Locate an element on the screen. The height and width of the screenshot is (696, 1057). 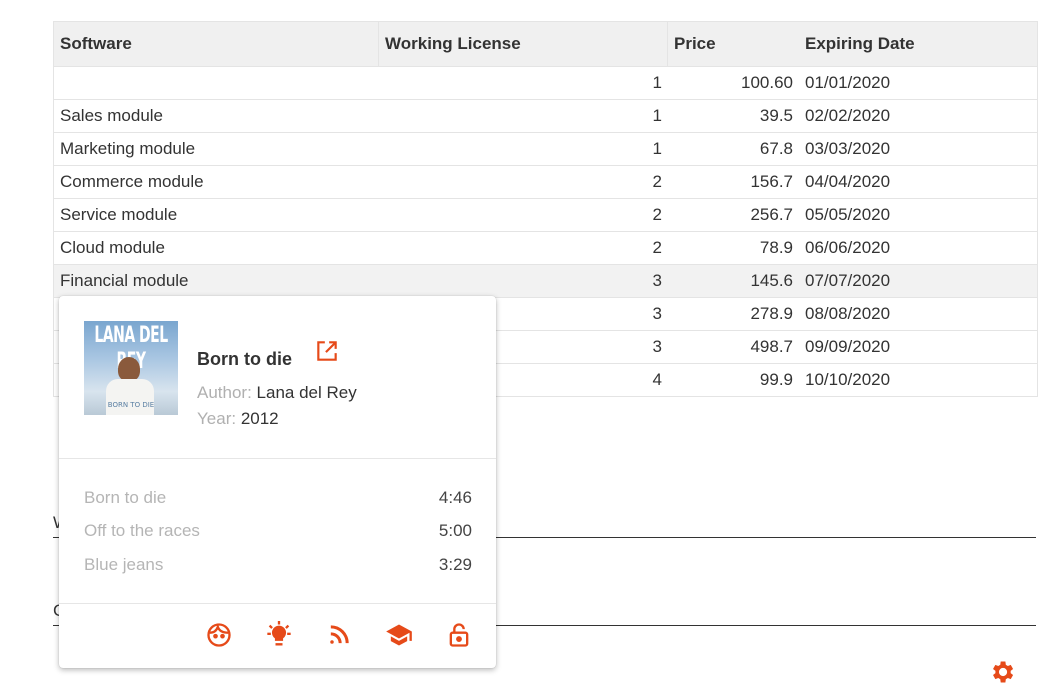
rss-icon is located at coordinates (339, 635).